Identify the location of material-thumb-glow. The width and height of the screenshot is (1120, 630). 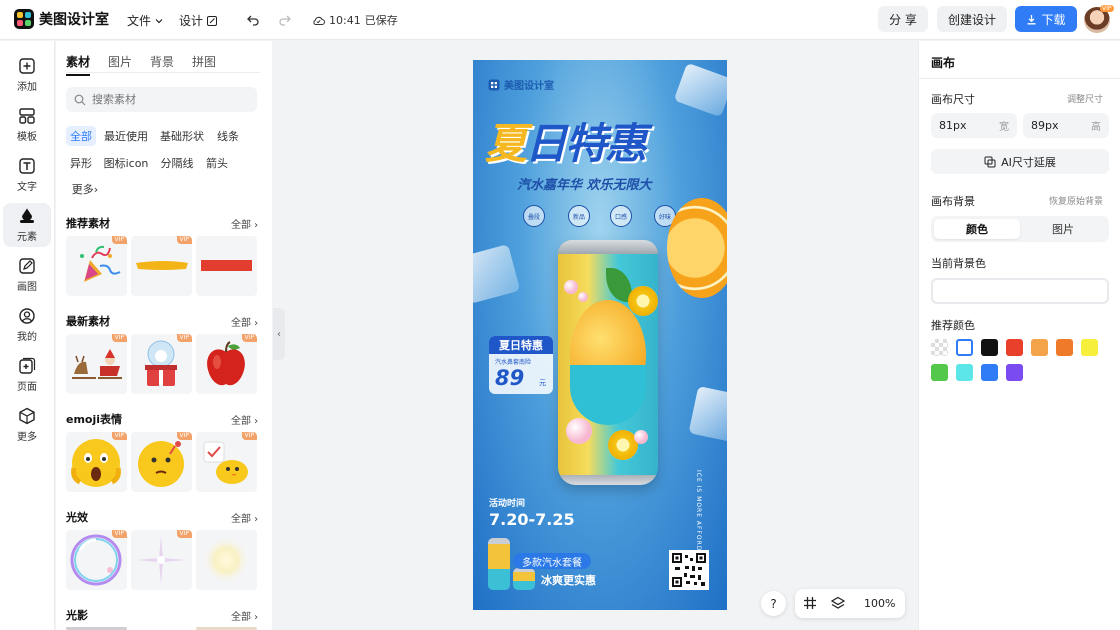
(226, 560).